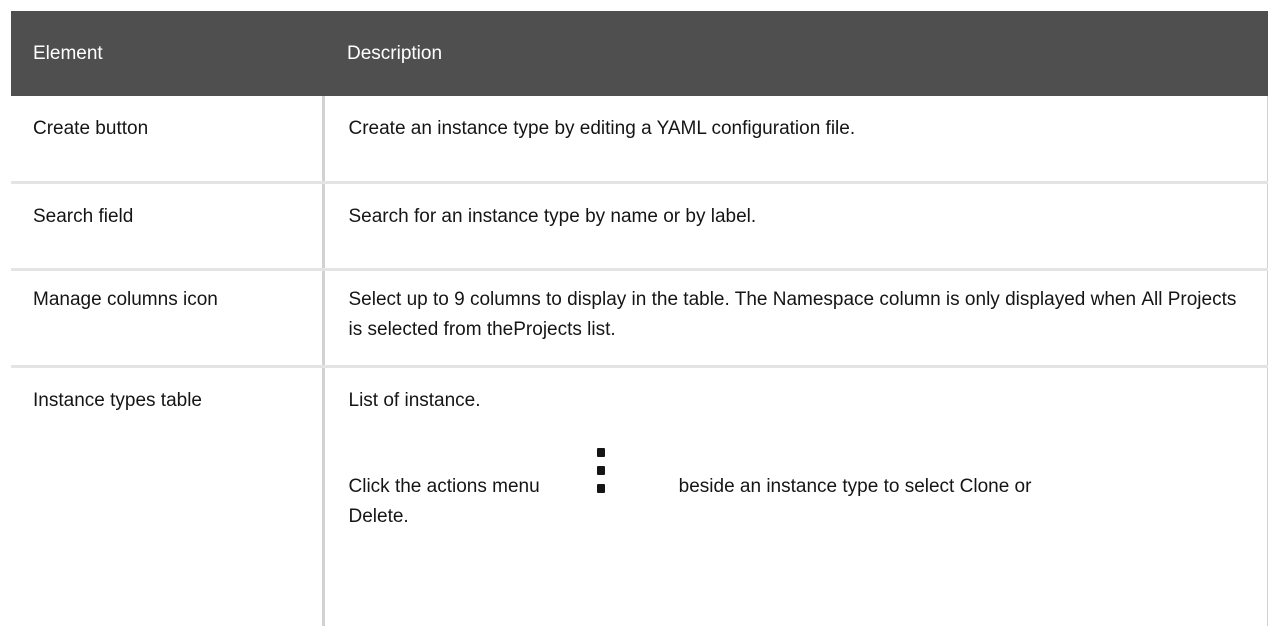 This screenshot has width=1268, height=628. I want to click on element-name-suffix: button, so click(119, 128).